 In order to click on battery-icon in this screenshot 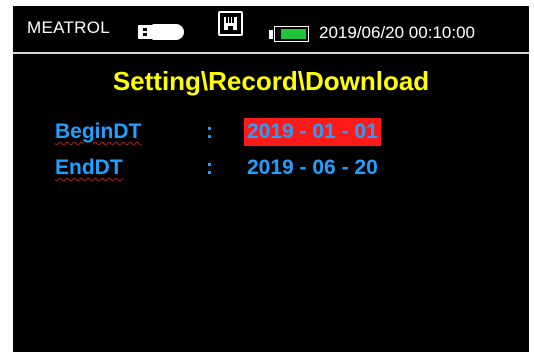, I will do `click(289, 34)`.